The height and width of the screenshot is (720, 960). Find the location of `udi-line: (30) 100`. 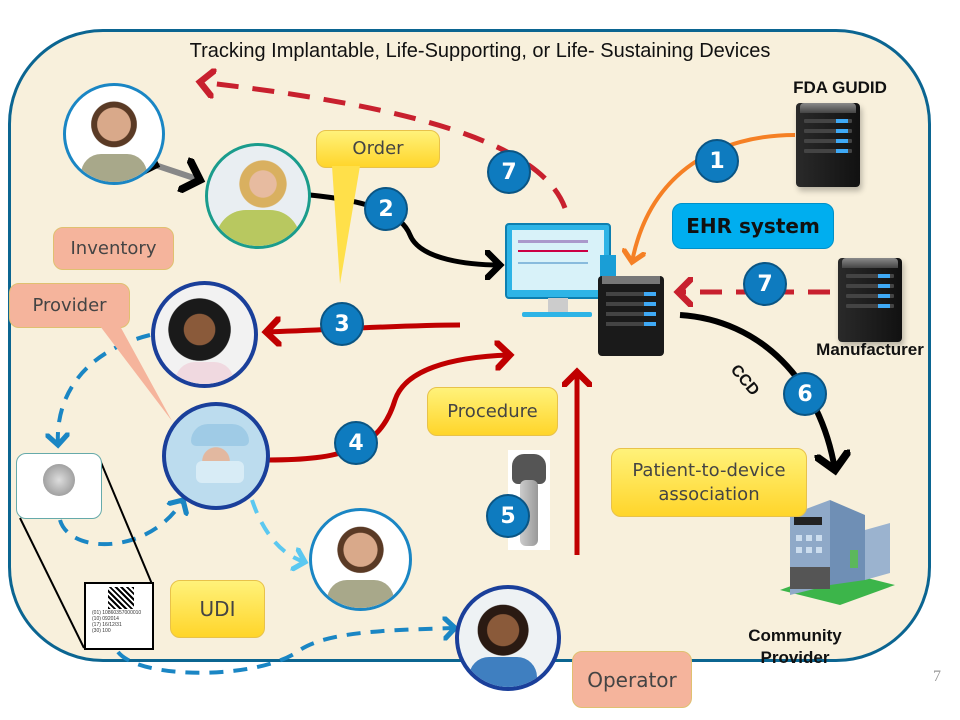

udi-line: (30) 100 is located at coordinates (101, 631).